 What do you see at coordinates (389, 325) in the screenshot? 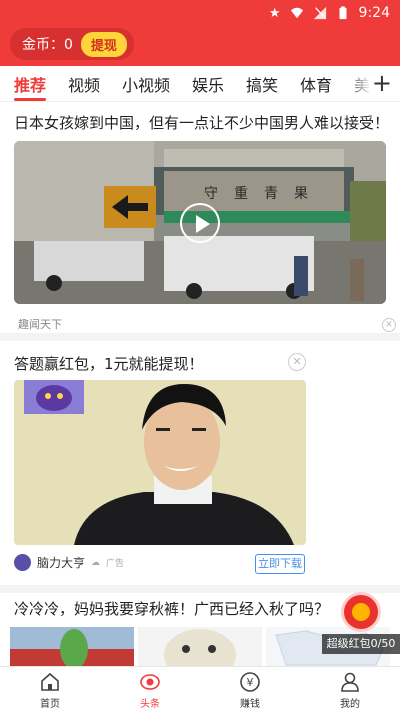
I see `dismiss-icon: ✕` at bounding box center [389, 325].